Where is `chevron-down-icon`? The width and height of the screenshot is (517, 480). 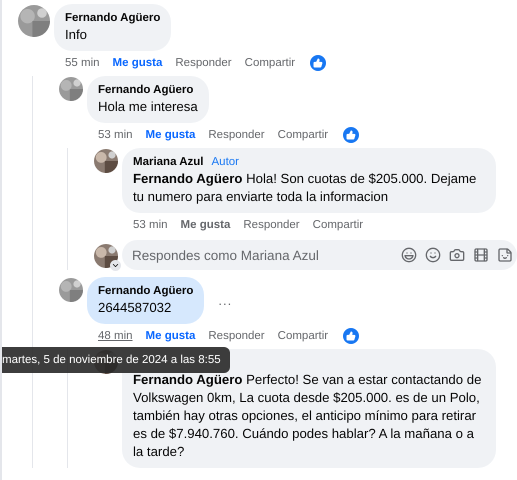 chevron-down-icon is located at coordinates (115, 265).